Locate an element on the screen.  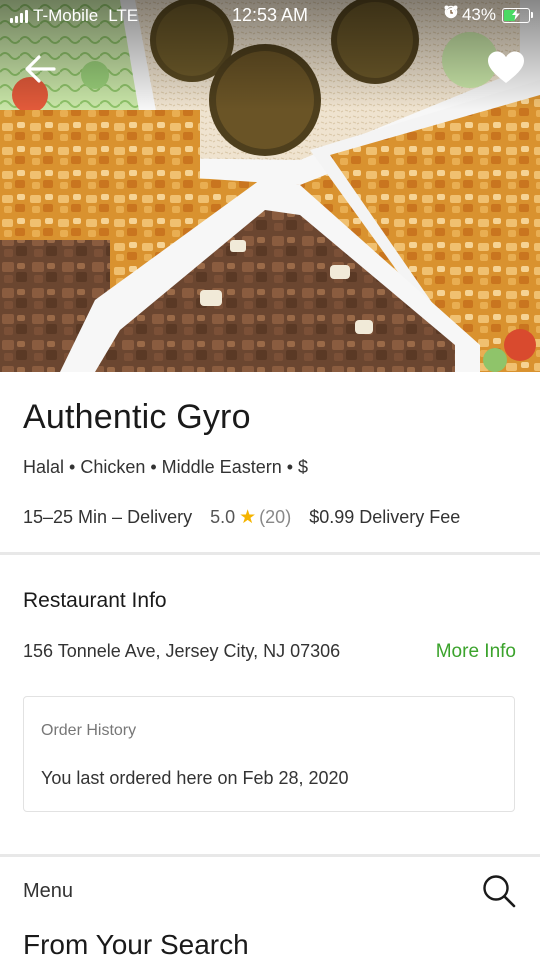
menu-search-button is located at coordinates (499, 891).